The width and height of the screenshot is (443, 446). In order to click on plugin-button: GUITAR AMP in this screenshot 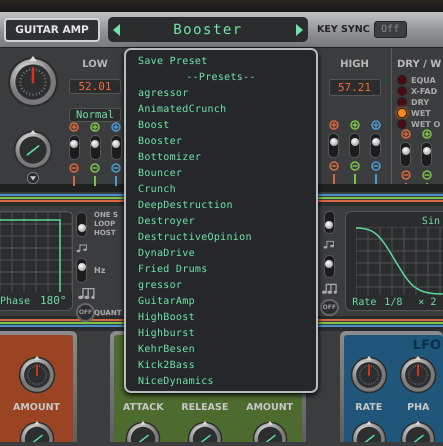, I will do `click(52, 30)`.